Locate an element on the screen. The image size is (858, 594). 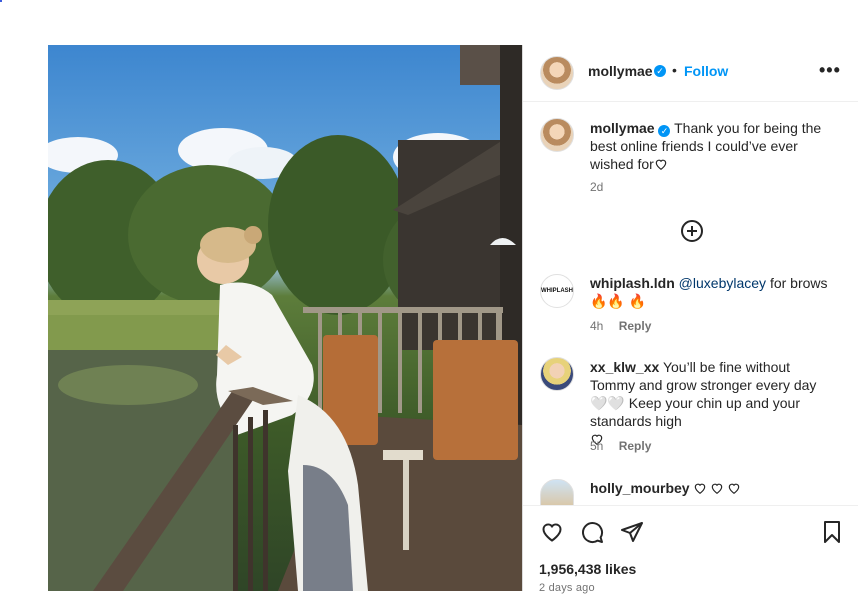
comment-text: whiplash.ldn @luxebylacey for brows 🔥🔥 🔥 is located at coordinates (712, 292).